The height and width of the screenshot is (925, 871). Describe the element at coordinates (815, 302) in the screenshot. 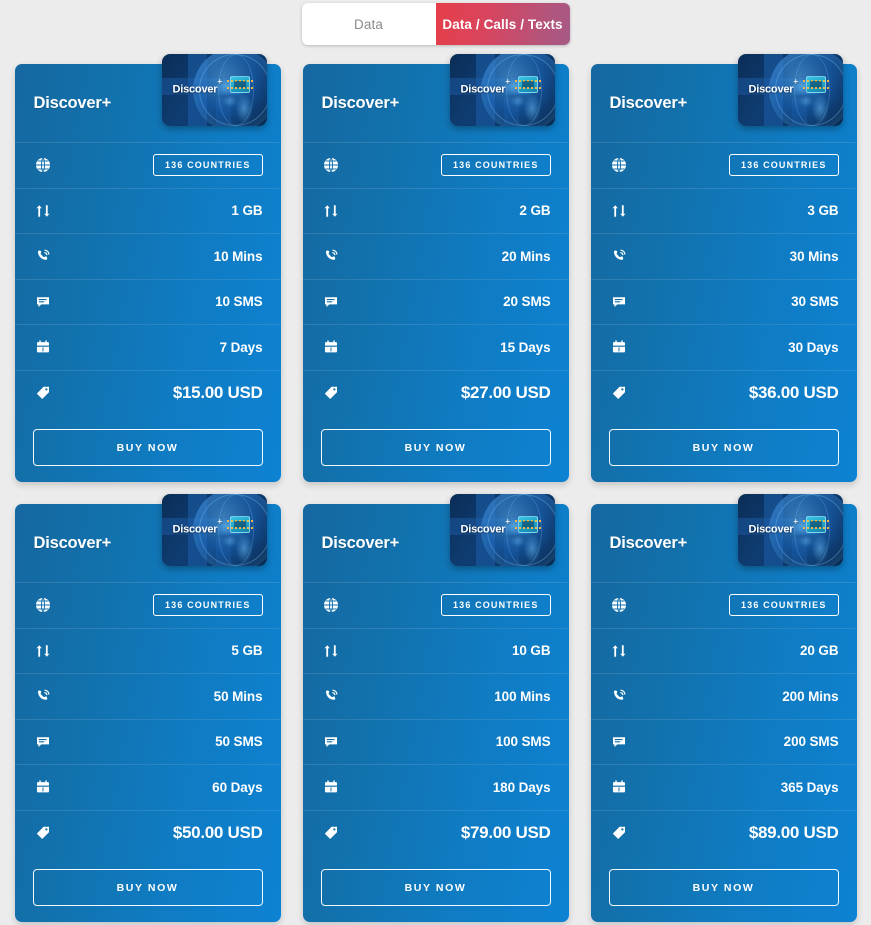

I see `row-value-texts: 30 SMS` at that location.